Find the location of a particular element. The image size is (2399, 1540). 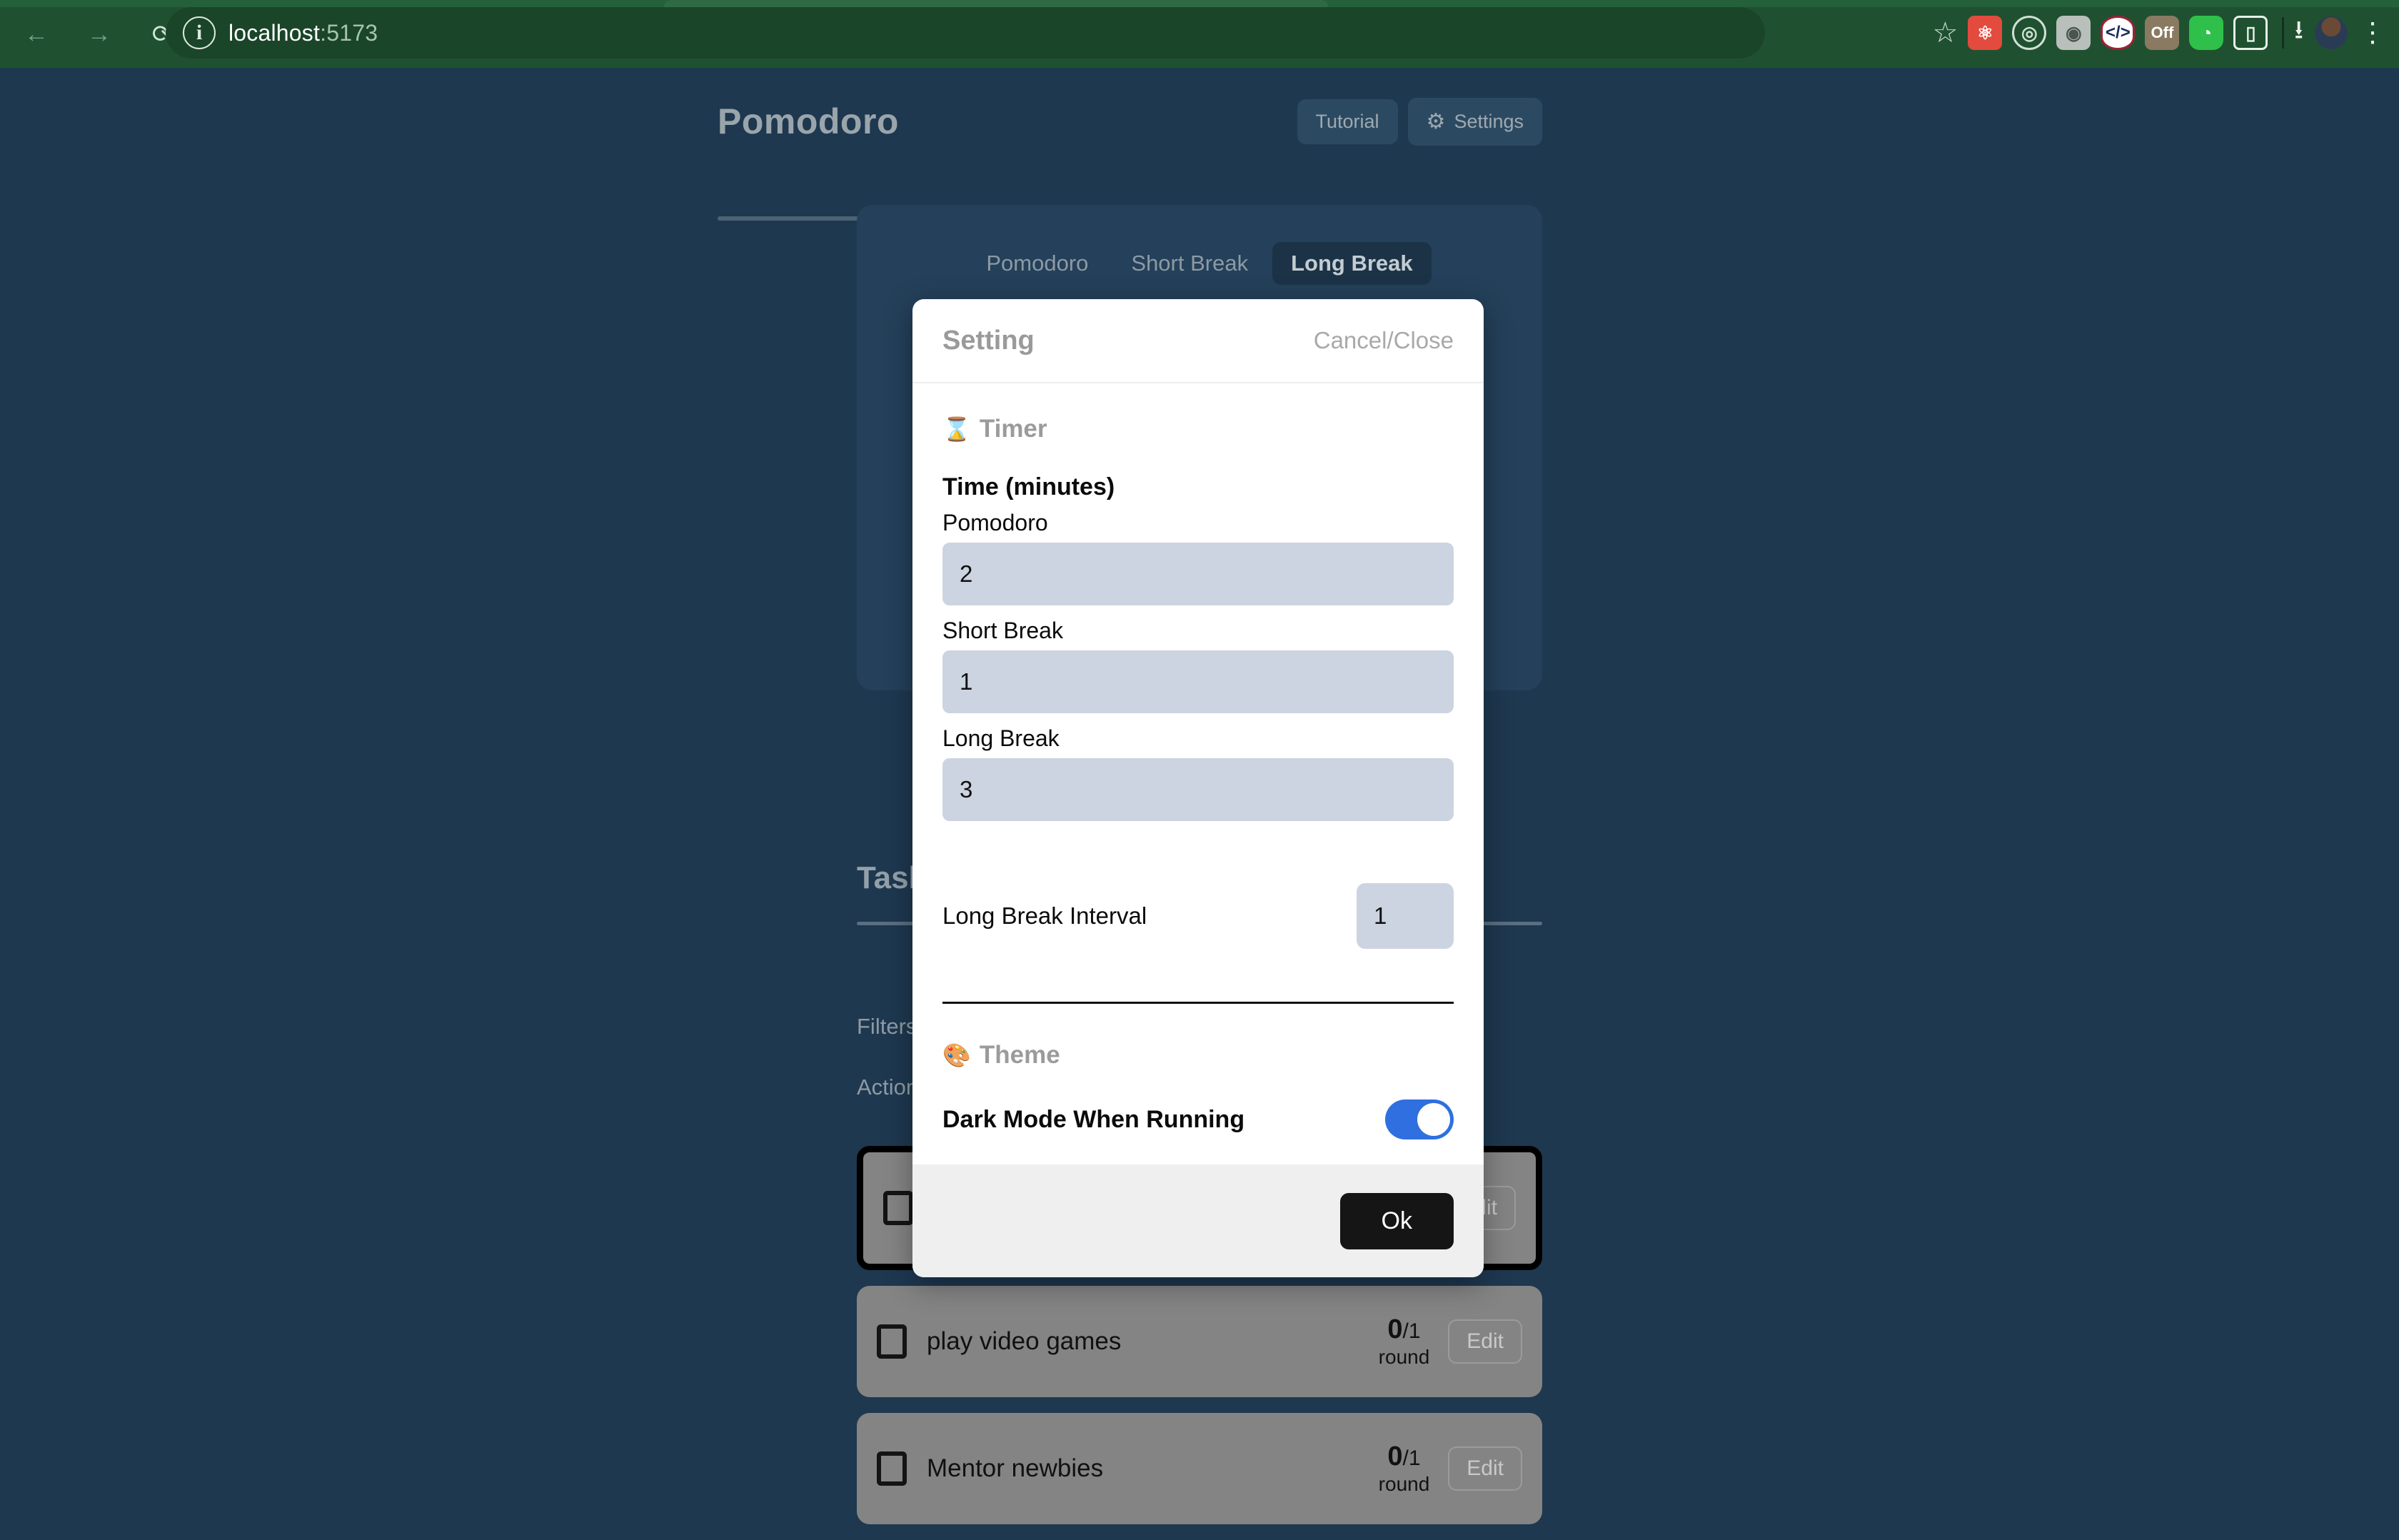

code-extension-icon: </> is located at coordinates (2118, 33).